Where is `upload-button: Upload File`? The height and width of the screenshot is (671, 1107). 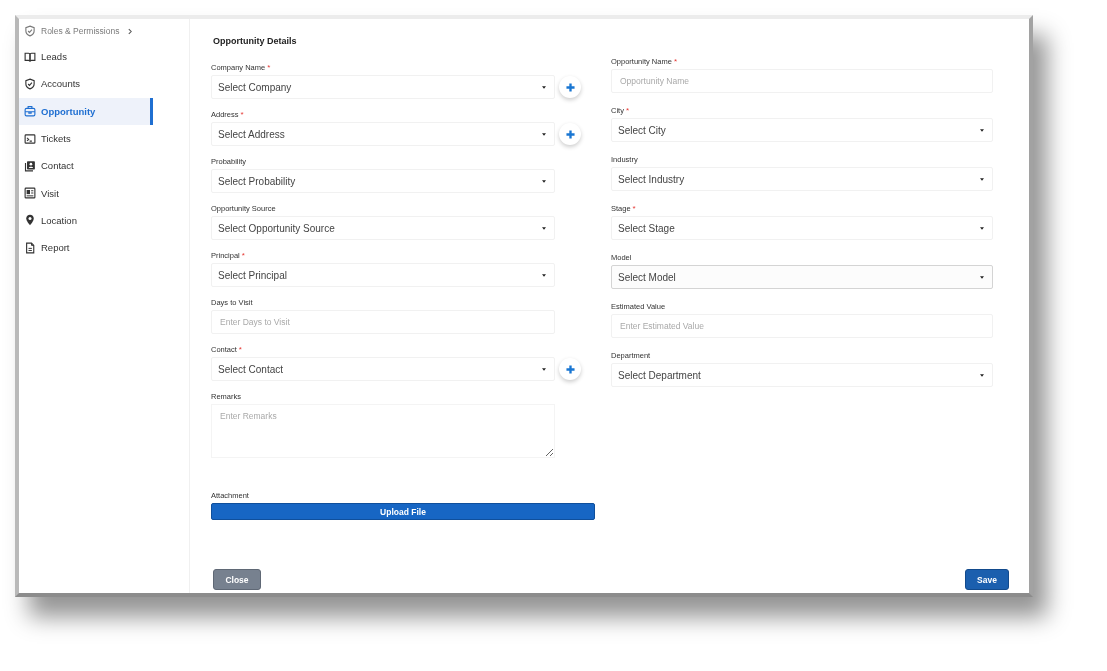
upload-button: Upload File is located at coordinates (403, 511).